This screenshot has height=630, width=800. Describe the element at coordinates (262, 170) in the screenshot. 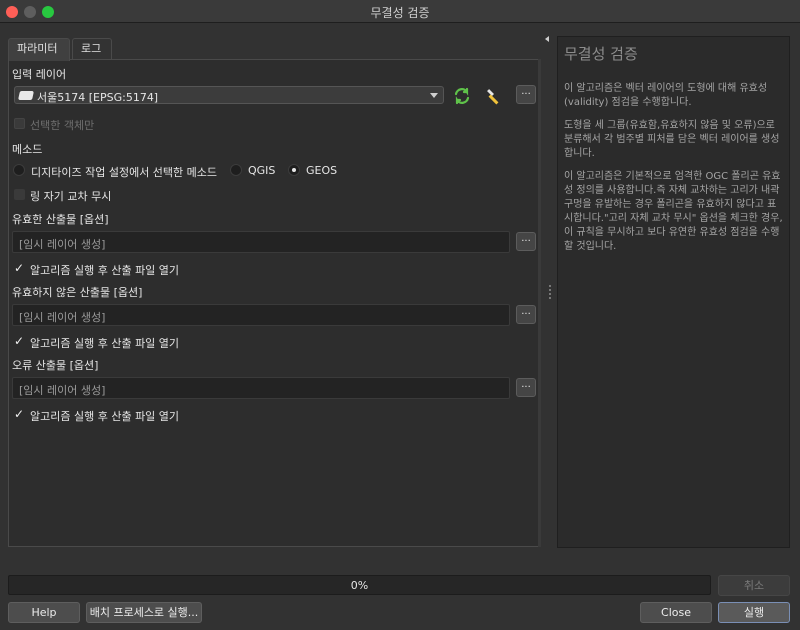

I see `method-option-qgis-label: QGIS` at that location.